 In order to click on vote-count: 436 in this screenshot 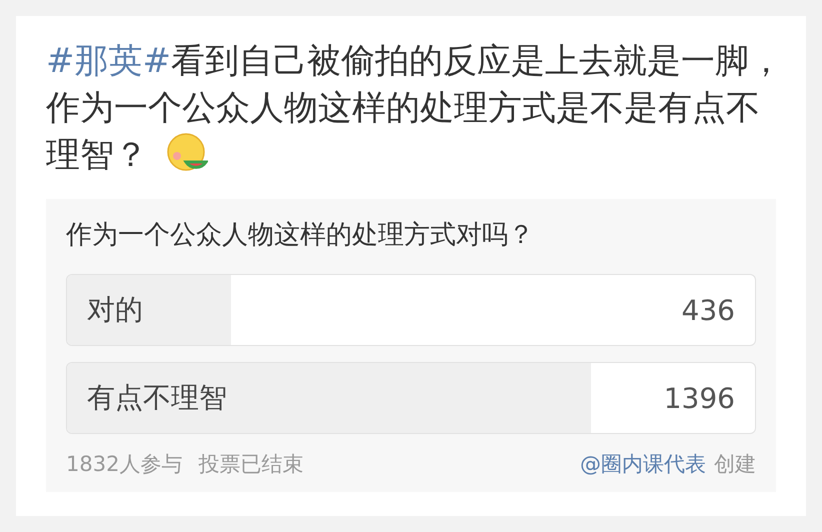, I will do `click(708, 310)`.